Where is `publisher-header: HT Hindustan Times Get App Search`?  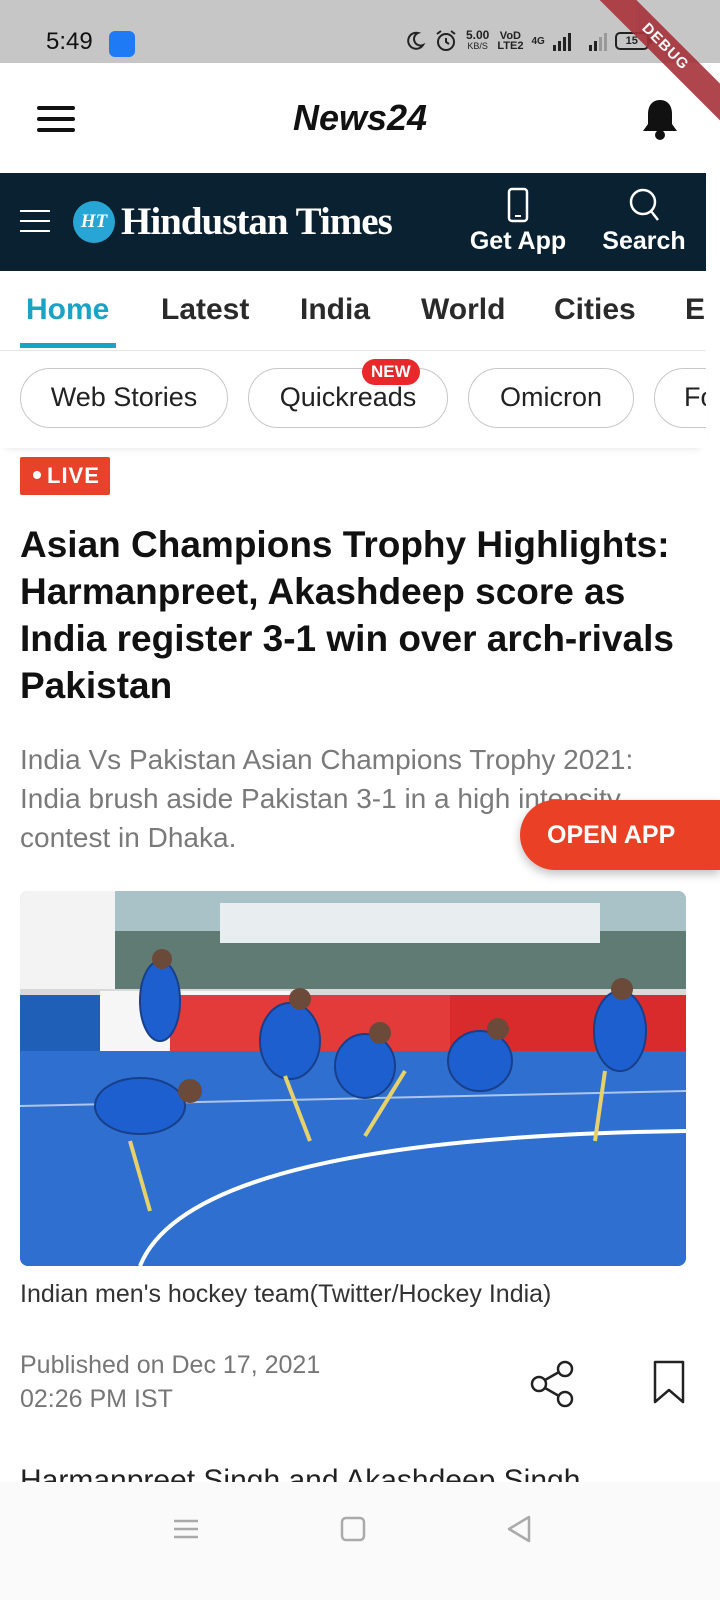
publisher-header: HT Hindustan Times Get App Search is located at coordinates (353, 222).